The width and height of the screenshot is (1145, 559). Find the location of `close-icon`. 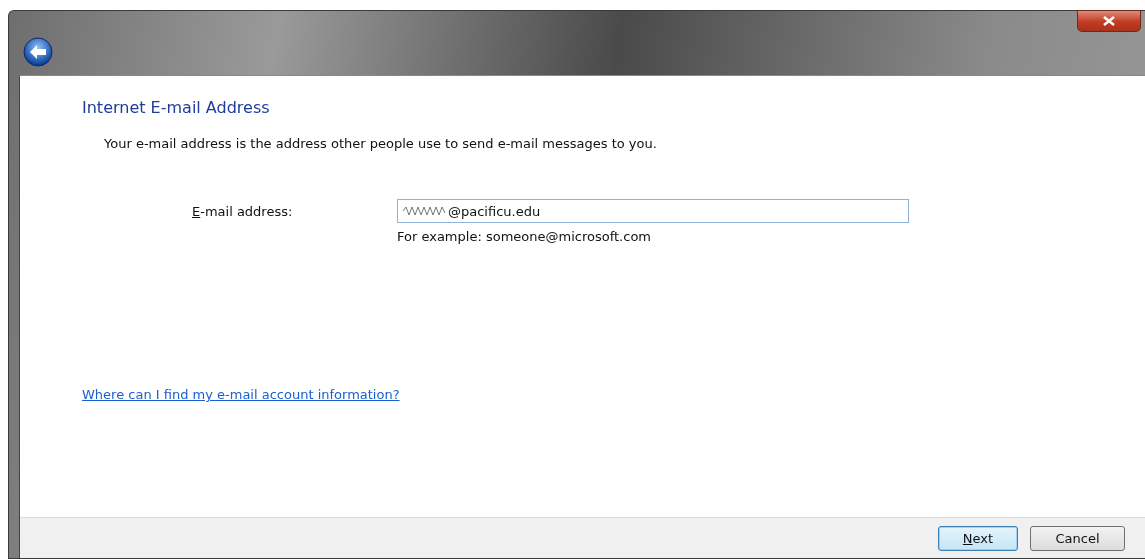

close-icon is located at coordinates (1109, 21).